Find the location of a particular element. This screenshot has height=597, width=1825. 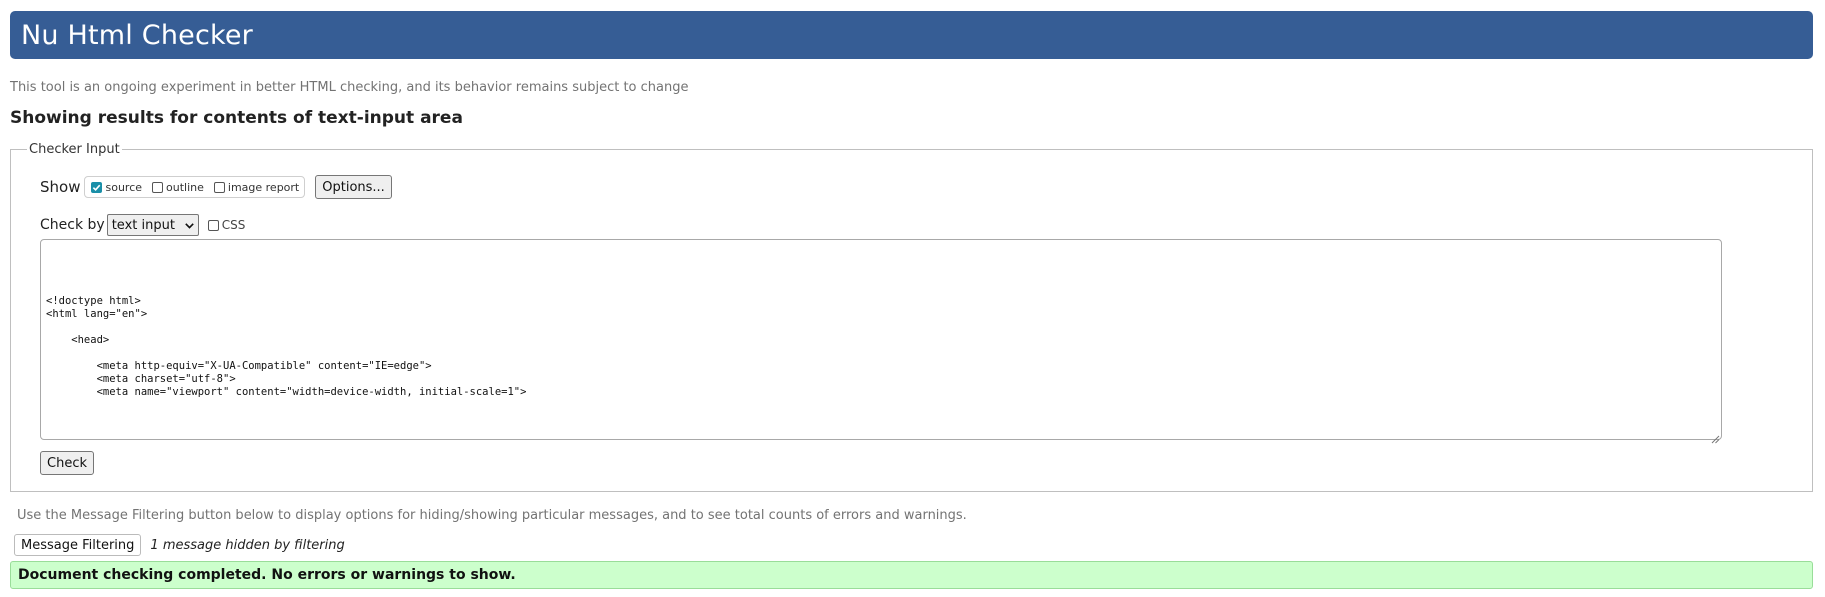

css-checkbox is located at coordinates (213, 225).